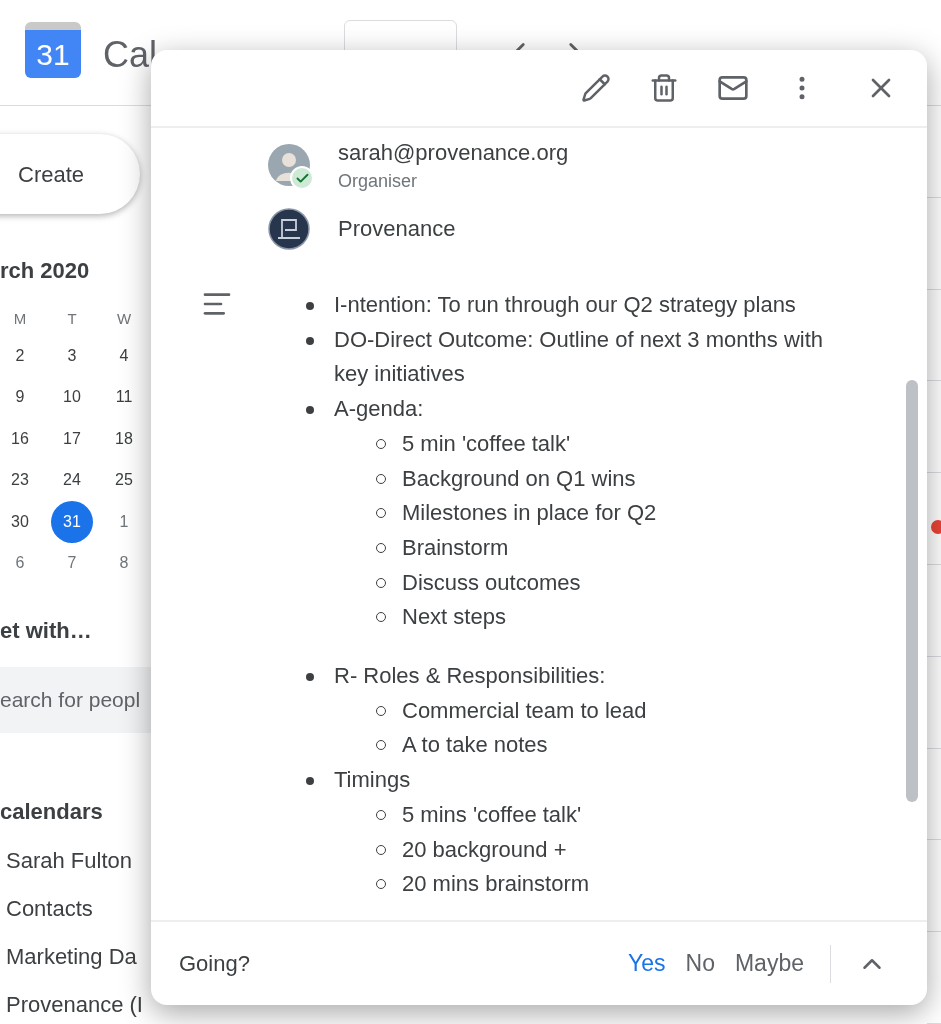  I want to click on calendar-name: Sarah Fulton, so click(69, 861).